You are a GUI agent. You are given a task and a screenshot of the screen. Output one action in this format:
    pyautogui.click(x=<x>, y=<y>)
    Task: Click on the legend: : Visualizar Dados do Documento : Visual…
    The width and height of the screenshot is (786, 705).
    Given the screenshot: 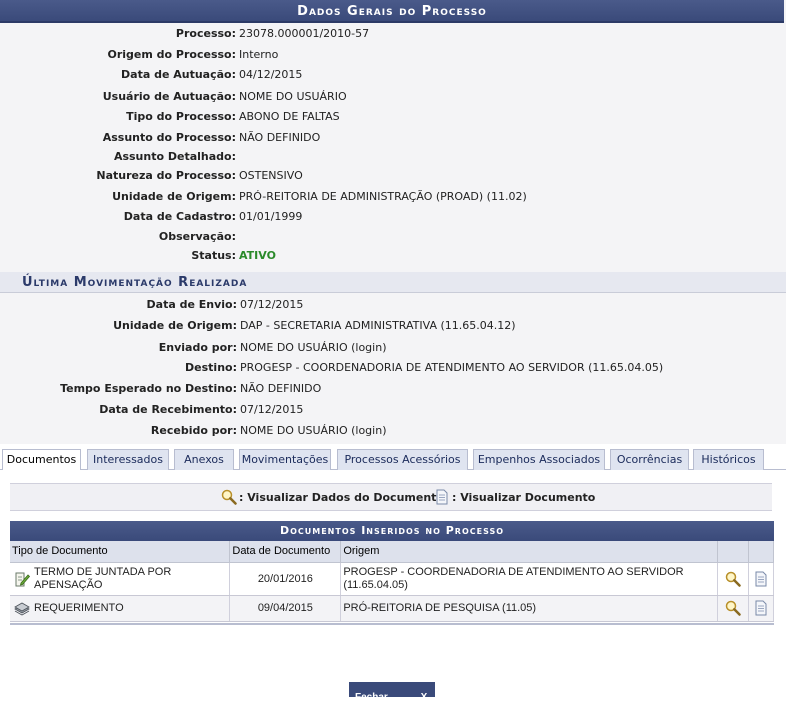 What is the action you would take?
    pyautogui.click(x=391, y=497)
    